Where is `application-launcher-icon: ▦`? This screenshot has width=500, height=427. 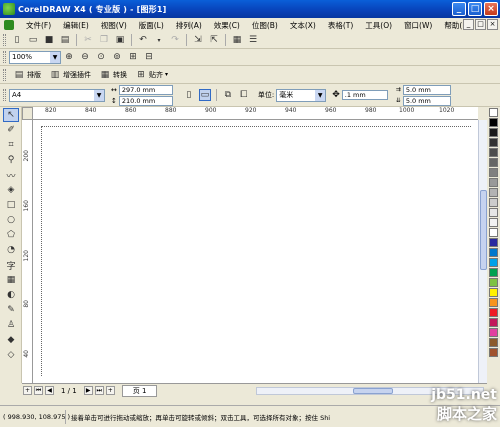
application-launcher-icon: ▦ is located at coordinates (237, 40).